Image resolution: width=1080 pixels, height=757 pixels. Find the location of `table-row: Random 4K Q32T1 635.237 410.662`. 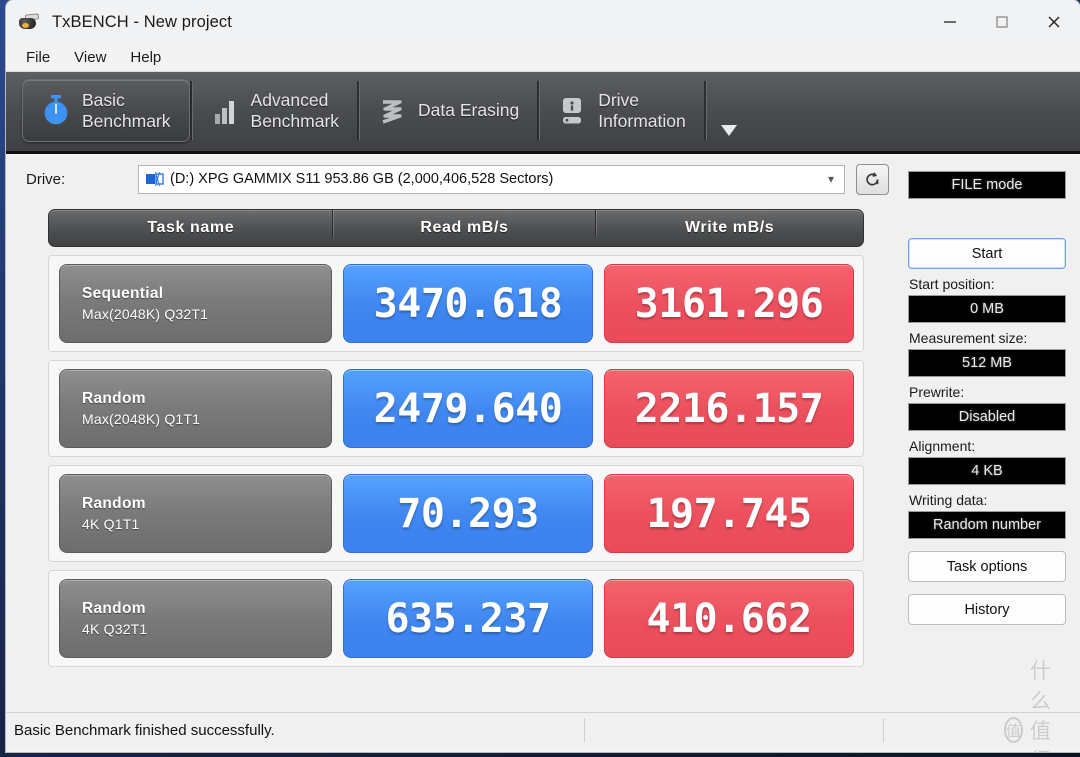

table-row: Random 4K Q32T1 635.237 410.662 is located at coordinates (456, 618).